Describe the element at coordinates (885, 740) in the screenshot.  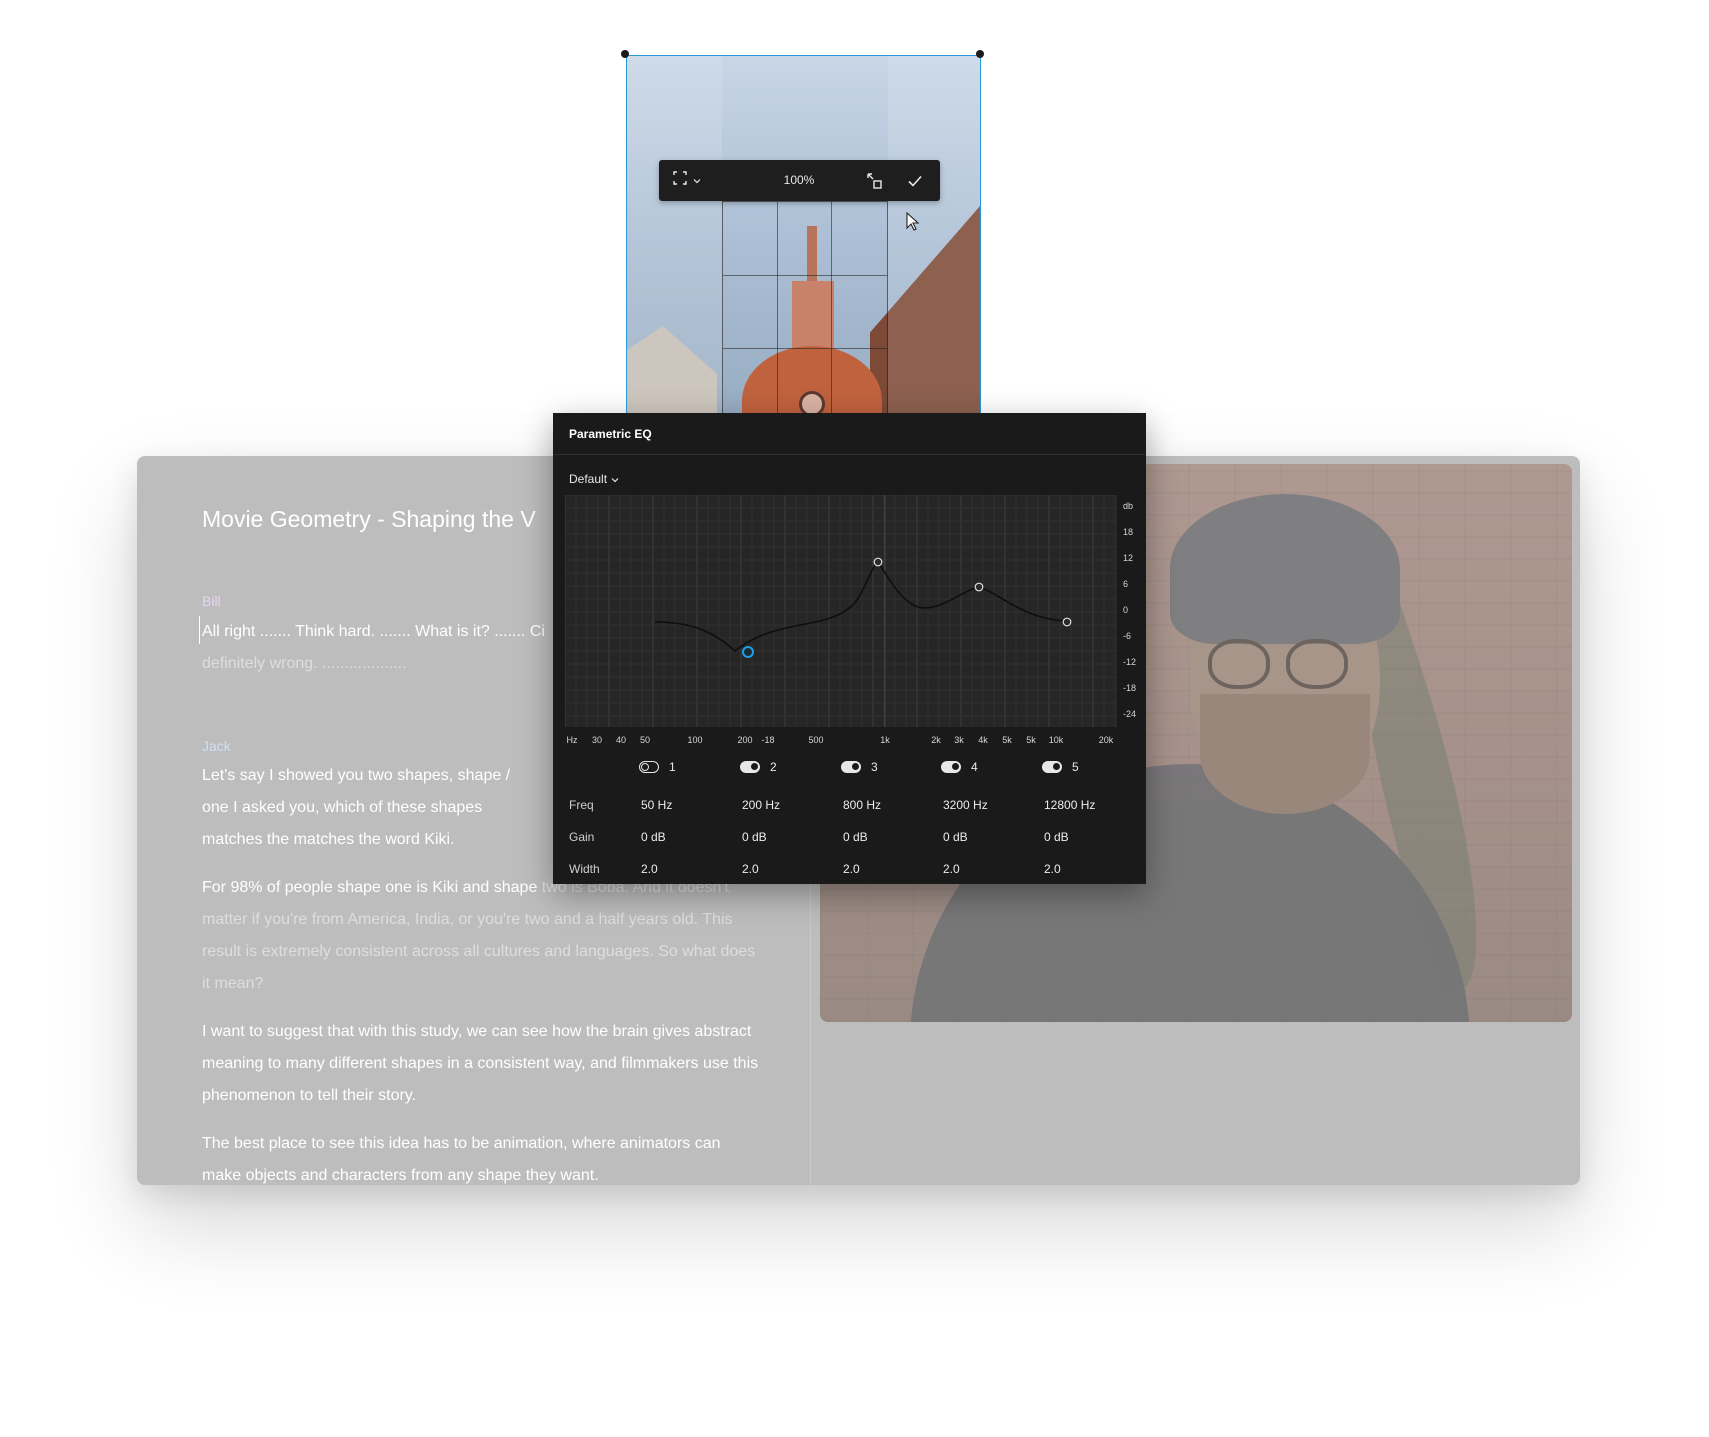
I see `x-tick-label: 1k` at that location.